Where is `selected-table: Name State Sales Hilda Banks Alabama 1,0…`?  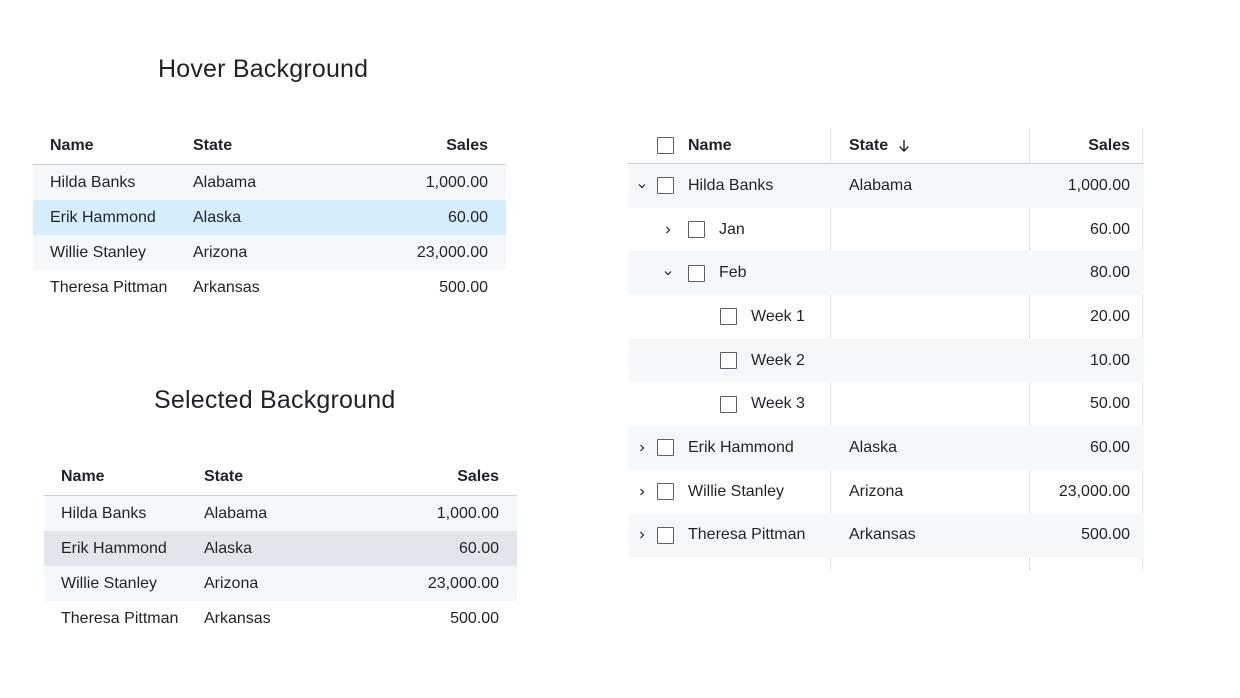 selected-table: Name State Sales Hilda Banks Alabama 1,0… is located at coordinates (280, 547).